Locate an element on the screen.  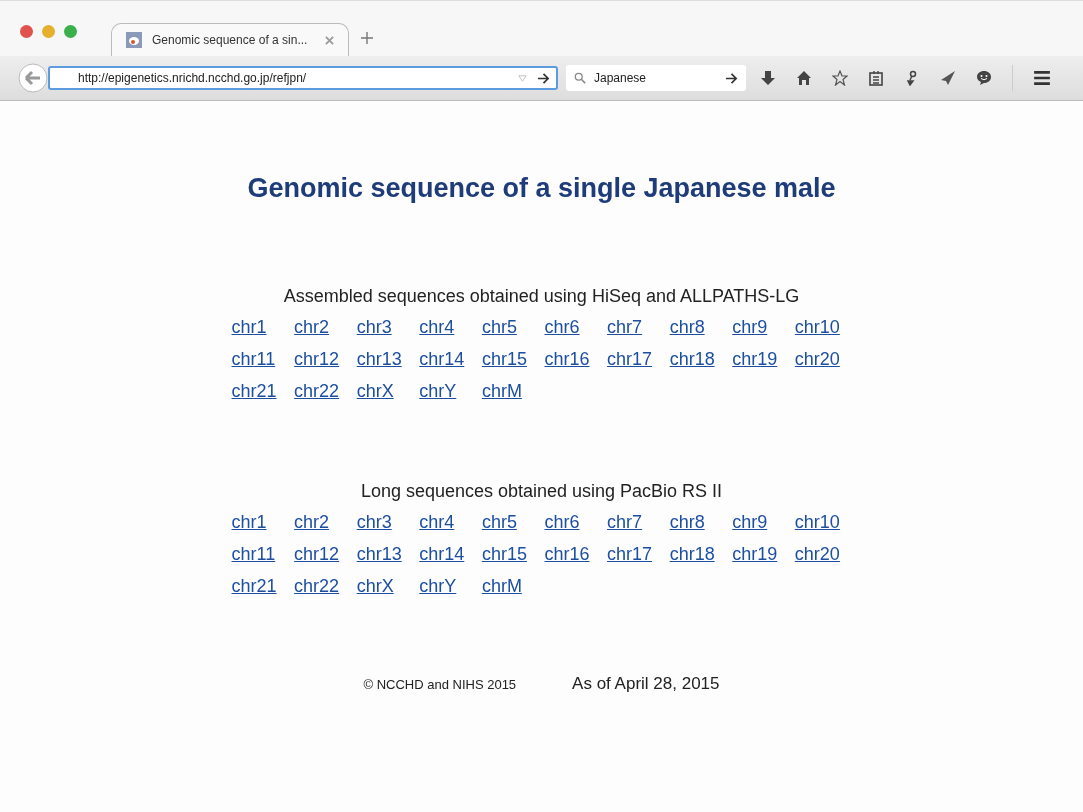
search-go-icon is located at coordinates (731, 78).